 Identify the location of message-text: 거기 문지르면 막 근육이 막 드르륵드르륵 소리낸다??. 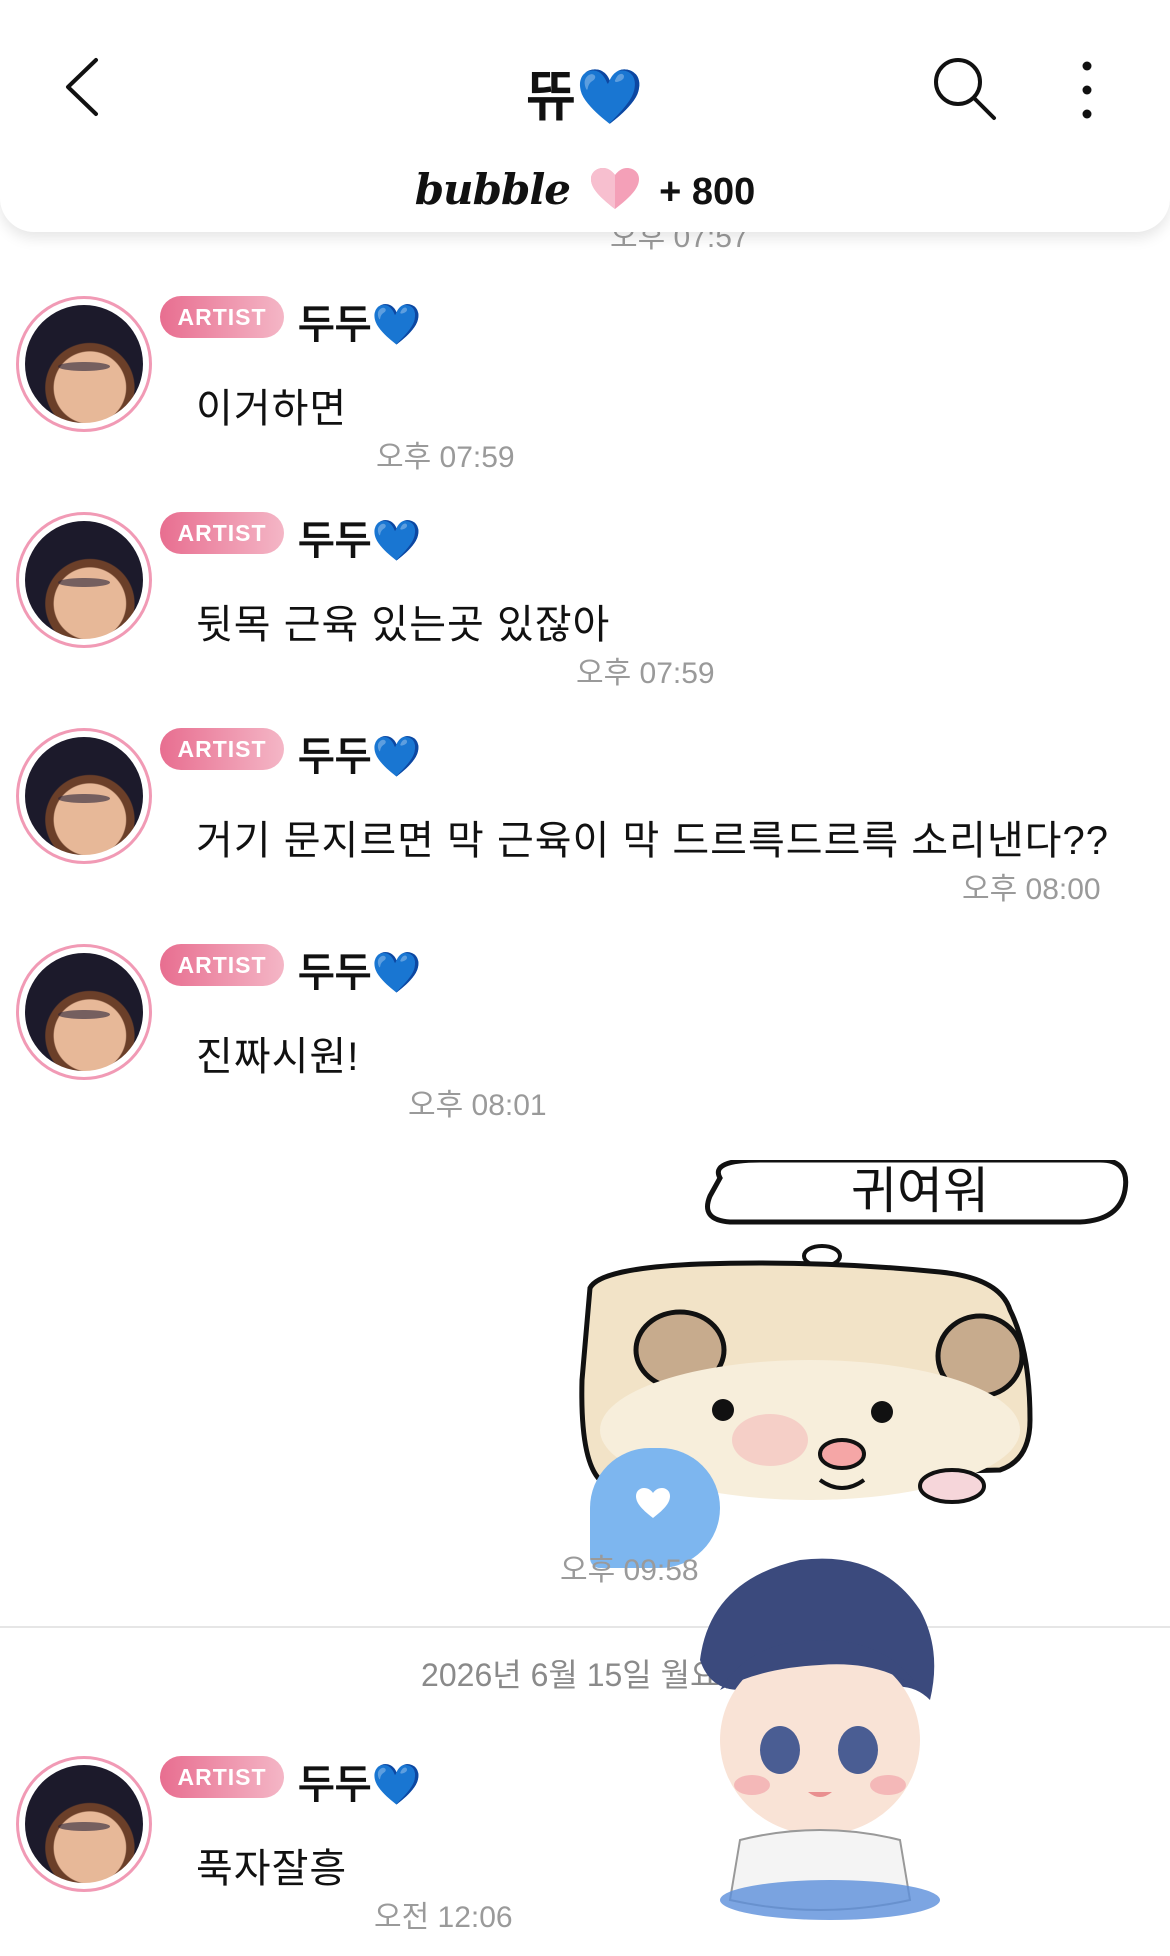
(652, 841).